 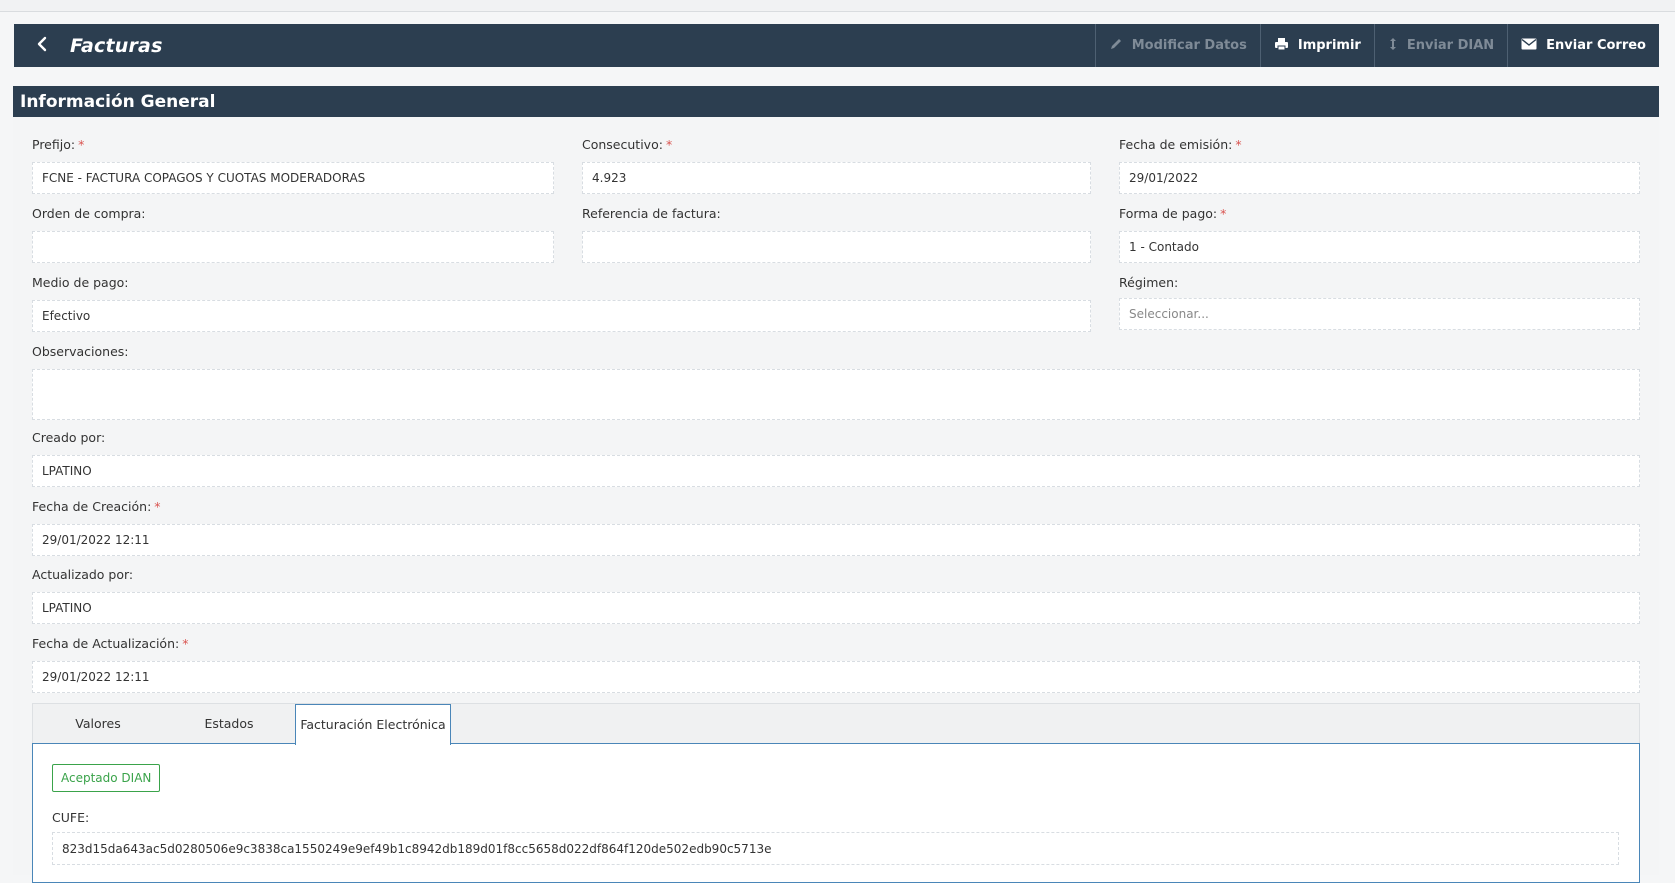 I want to click on fecha-emision-field: Fecha de emisión: * 29/01/2022, so click(x=1379, y=165).